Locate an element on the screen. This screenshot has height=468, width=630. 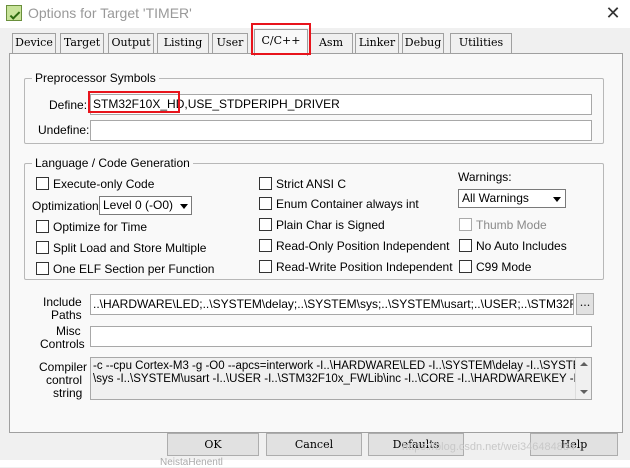
tab-c-cpp: C/C++ is located at coordinates (281, 42).